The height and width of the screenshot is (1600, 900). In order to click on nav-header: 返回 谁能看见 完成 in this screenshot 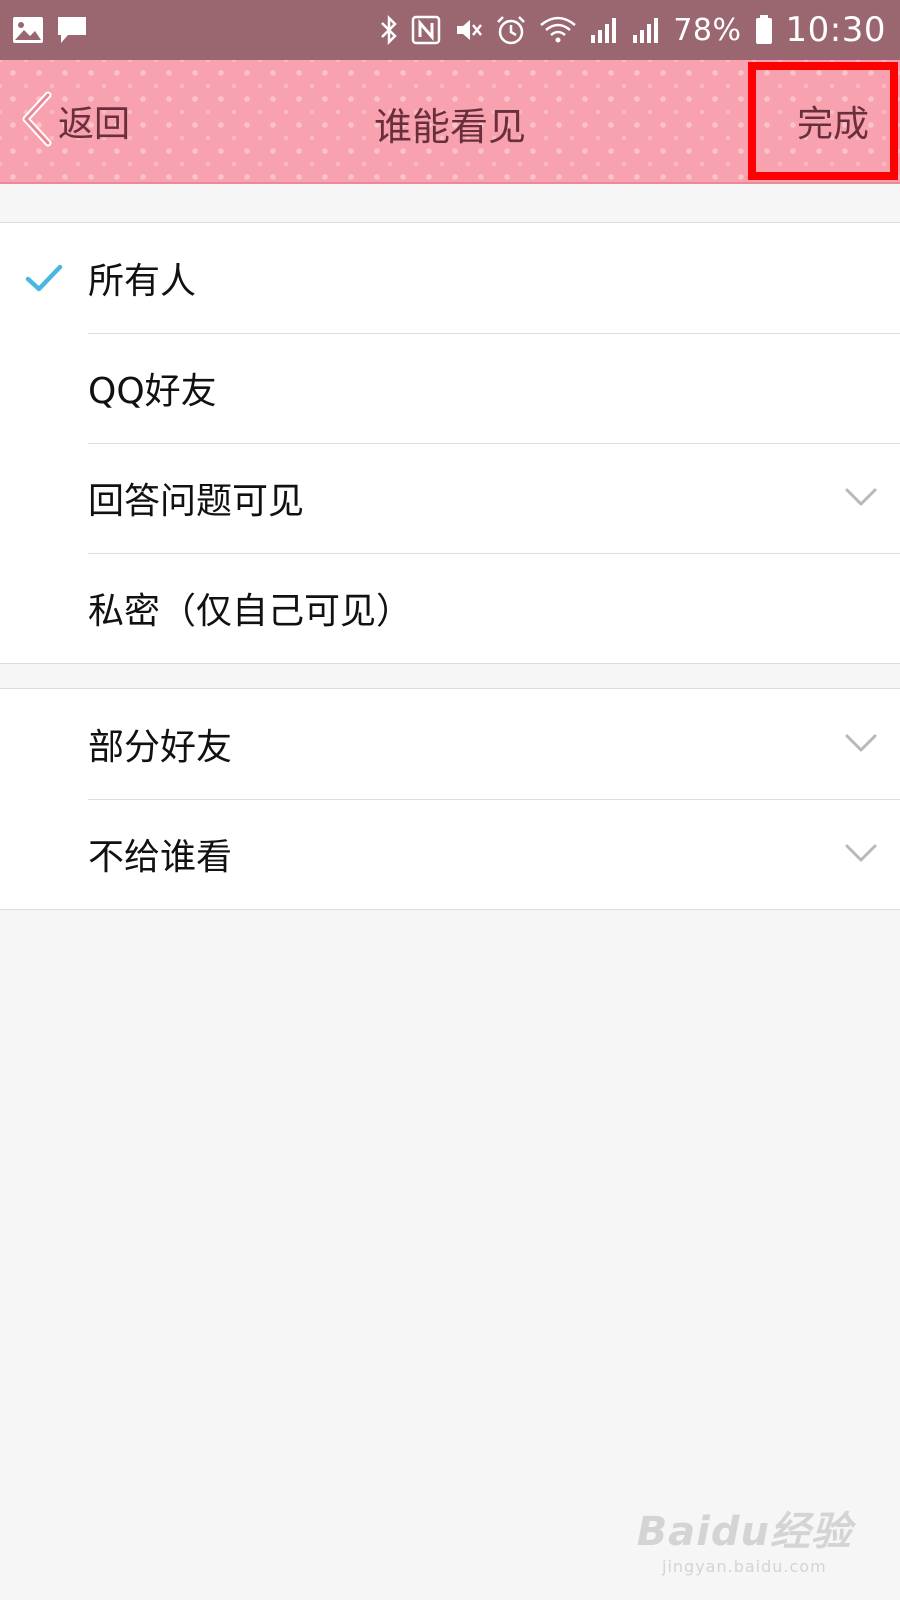, I will do `click(450, 122)`.